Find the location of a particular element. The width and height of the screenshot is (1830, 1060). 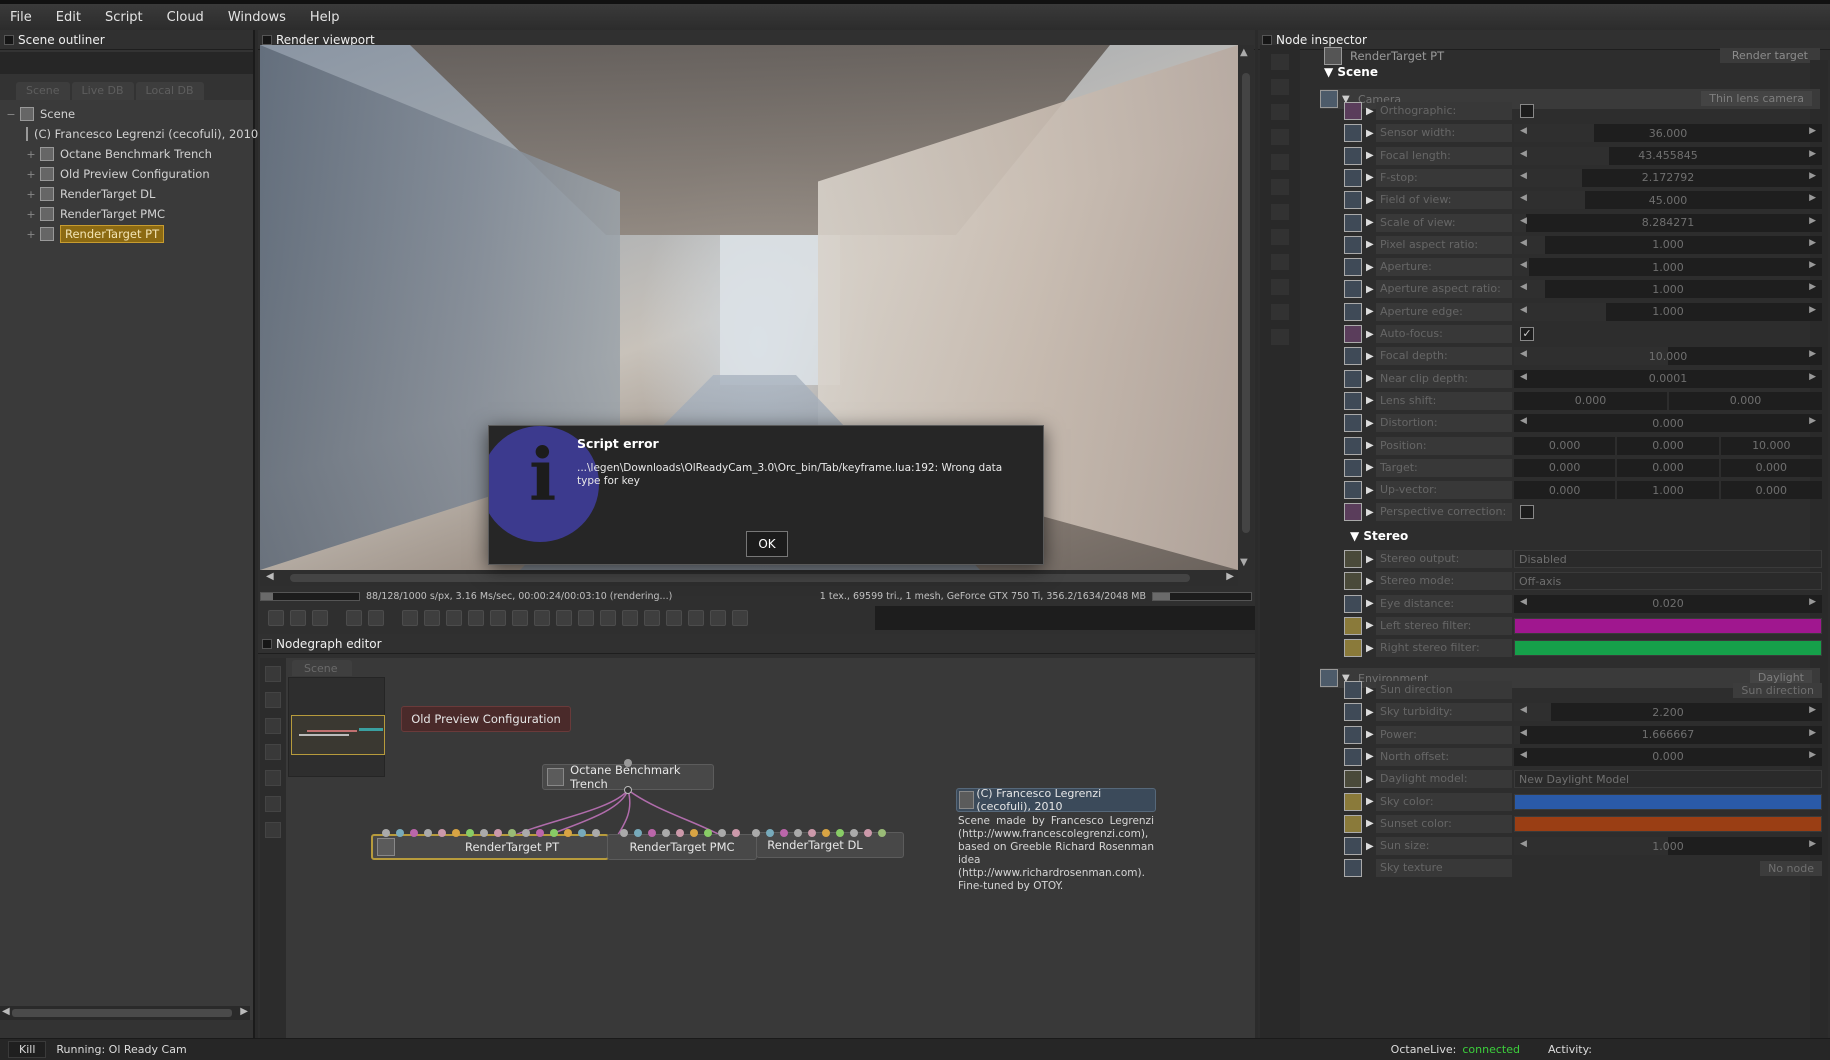

start-render-icon is located at coordinates (432, 618).